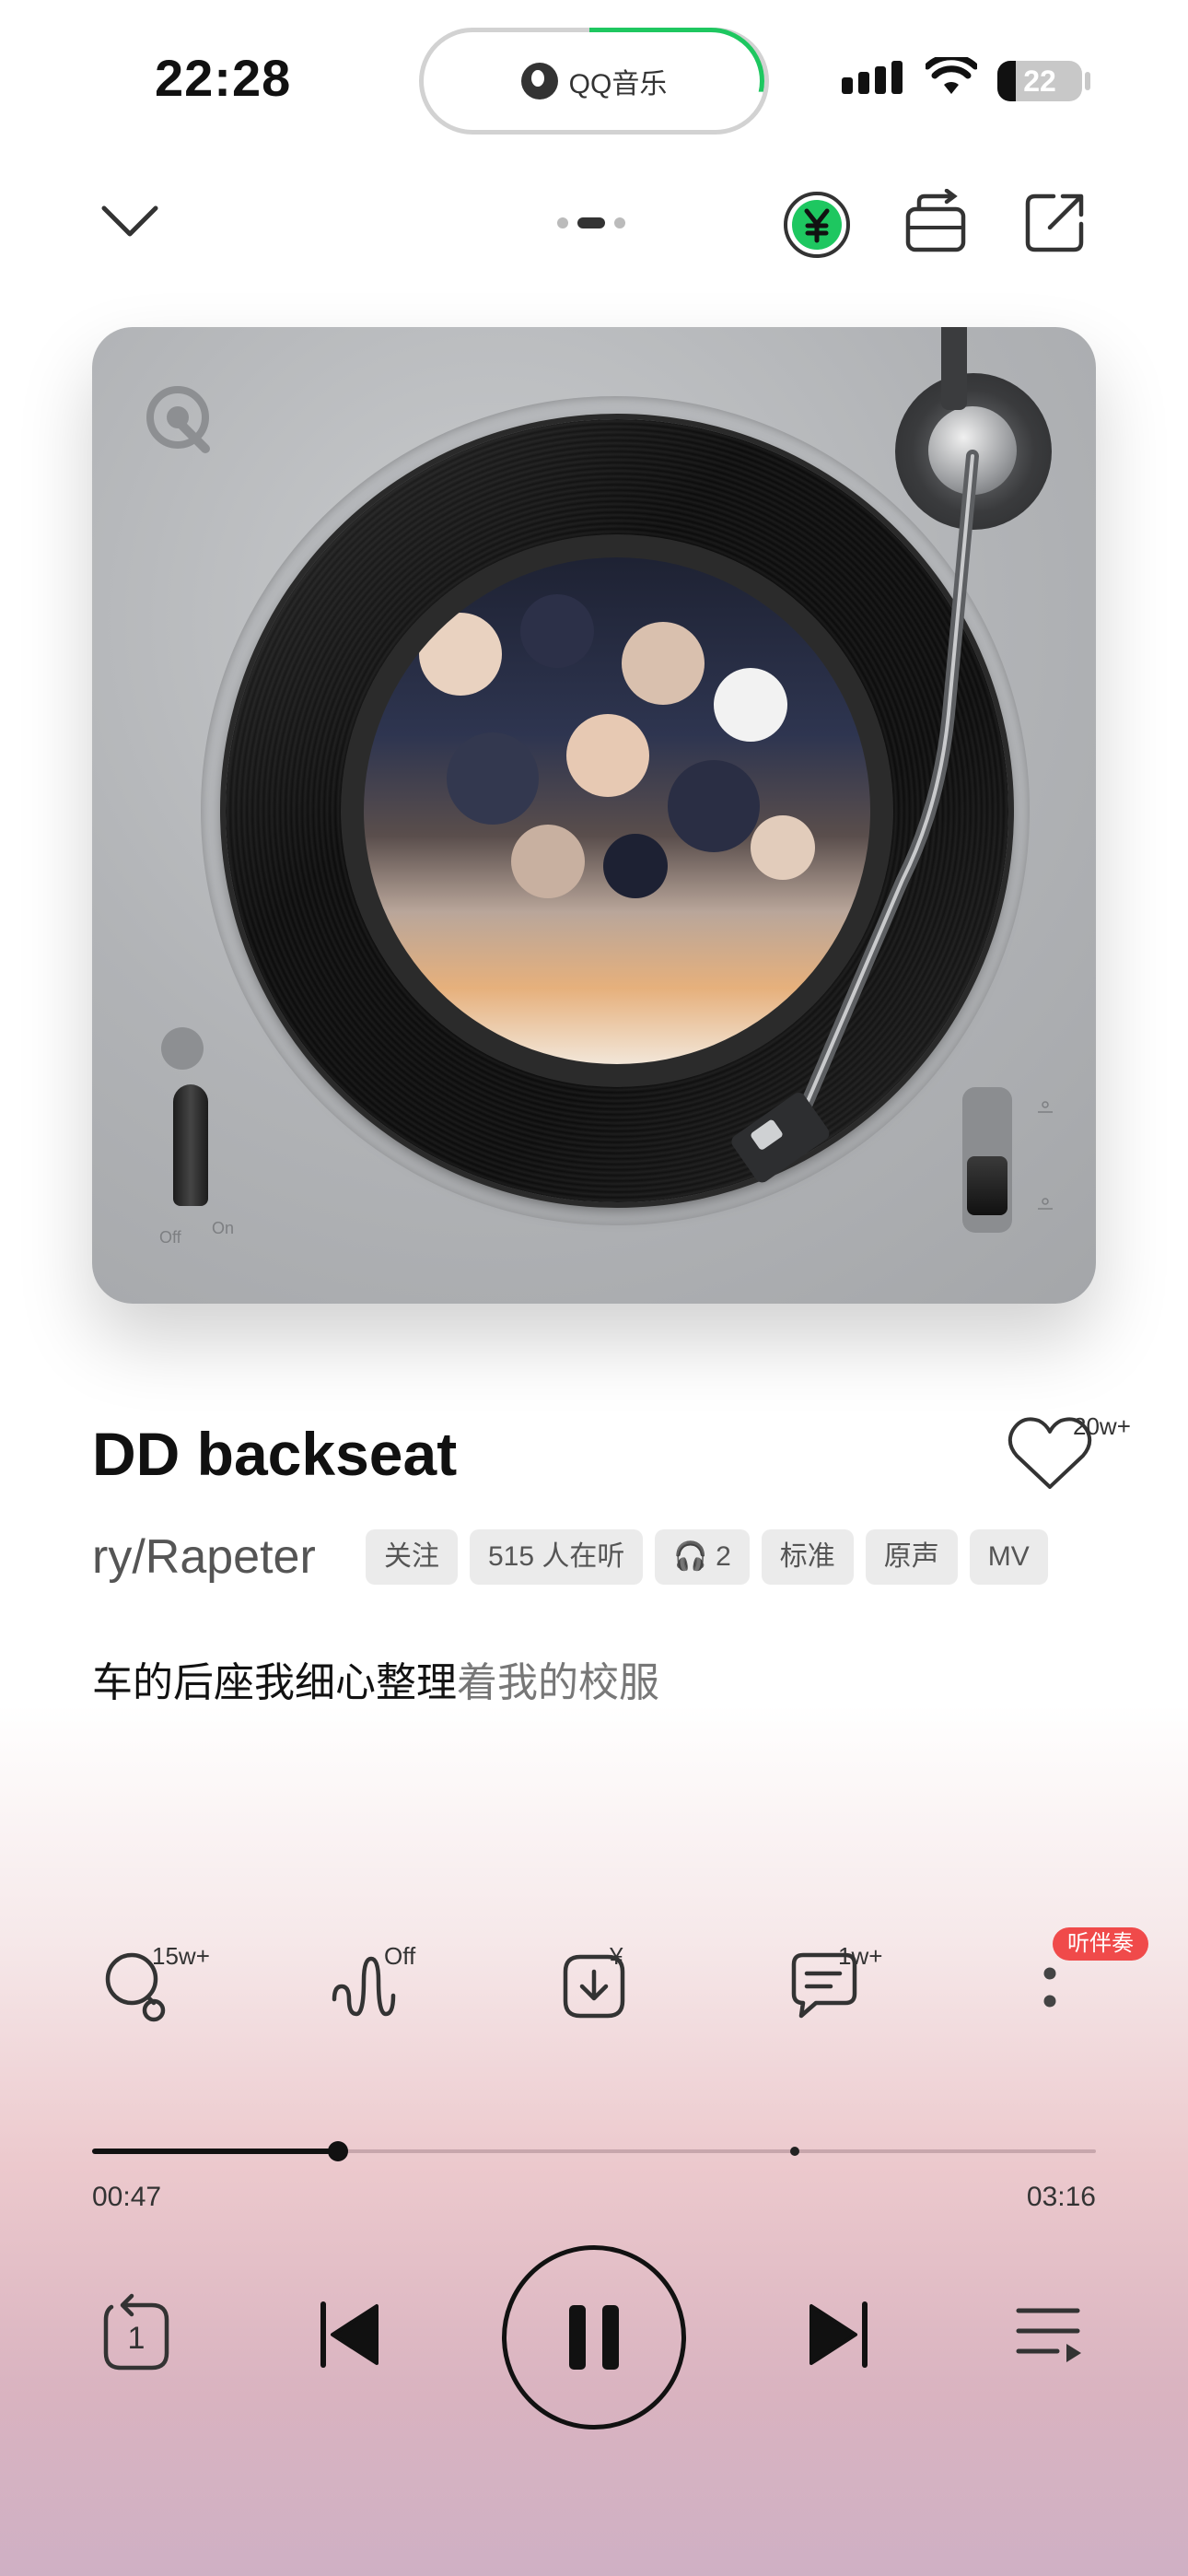 The image size is (1188, 2576). Describe the element at coordinates (558, 1682) in the screenshot. I see `lyric-remaining-part: 着我的校服` at that location.